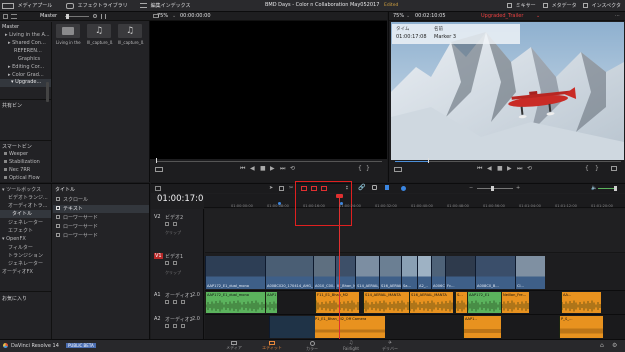  What do you see at coordinates (67, 16) in the screenshot?
I see `size-slider-knob` at bounding box center [67, 16].